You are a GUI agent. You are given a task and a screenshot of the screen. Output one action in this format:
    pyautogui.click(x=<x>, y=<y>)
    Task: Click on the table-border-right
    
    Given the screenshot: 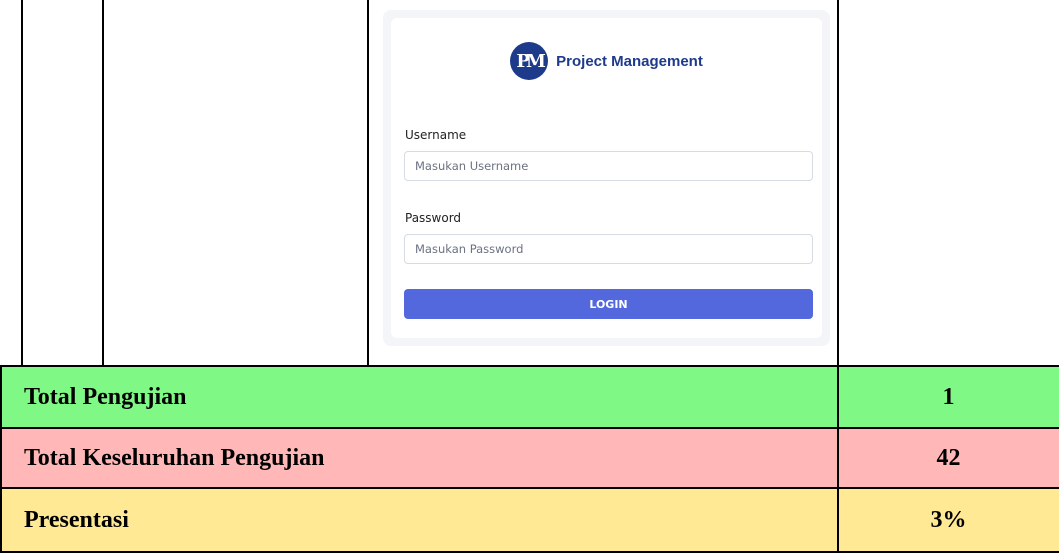 What is the action you would take?
    pyautogui.click(x=838, y=183)
    